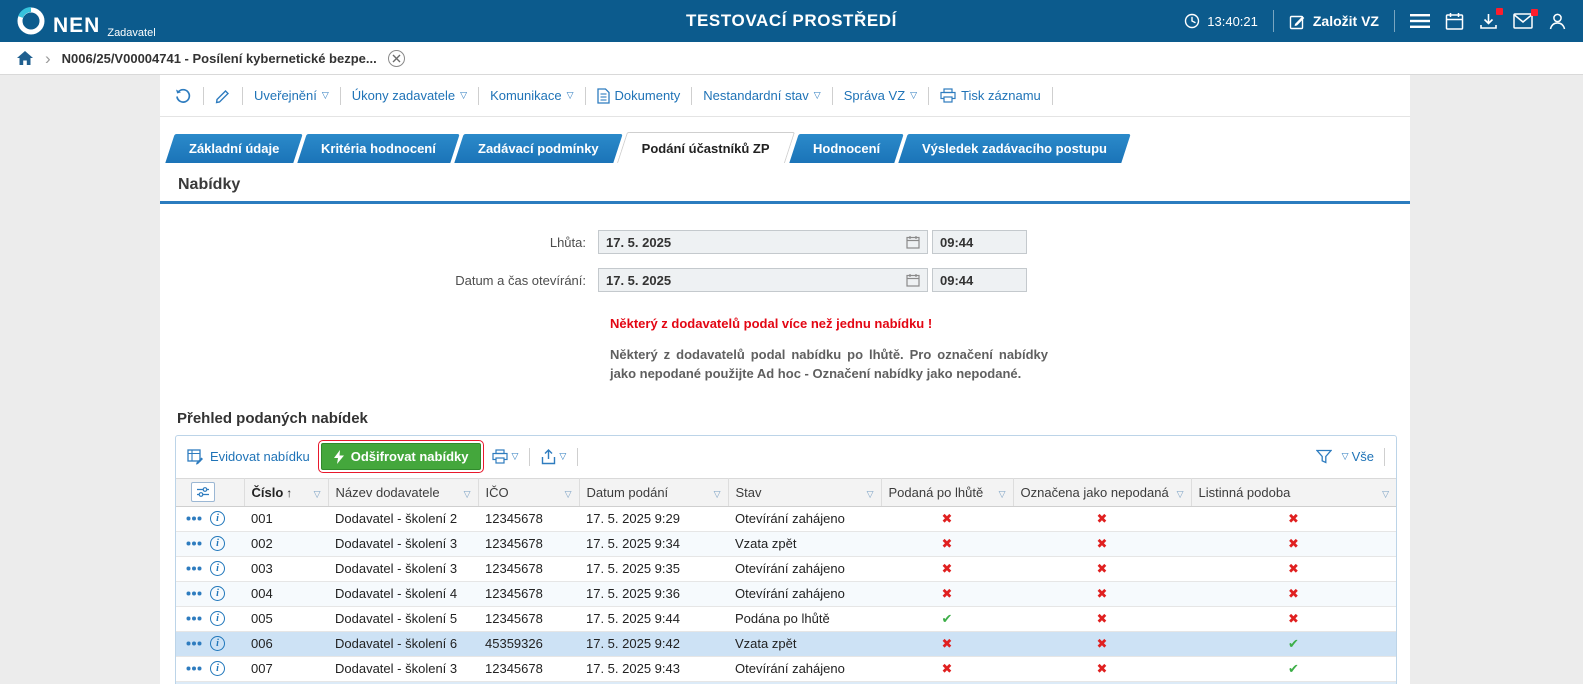 Image resolution: width=1583 pixels, height=684 pixels. Describe the element at coordinates (653, 594) in the screenshot. I see `cell-submitted: 17. 5. 2025 9:36` at that location.